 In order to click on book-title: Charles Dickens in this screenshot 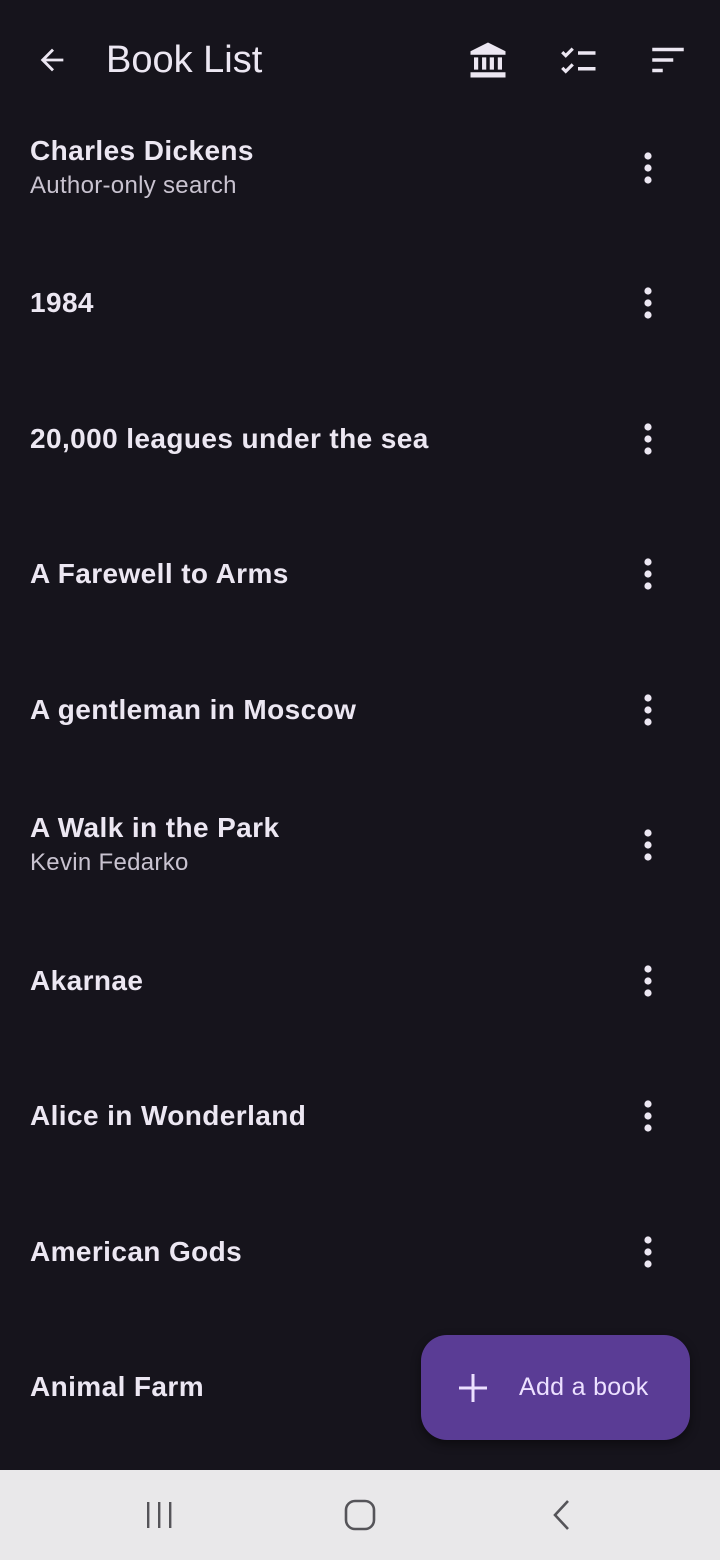, I will do `click(142, 150)`.